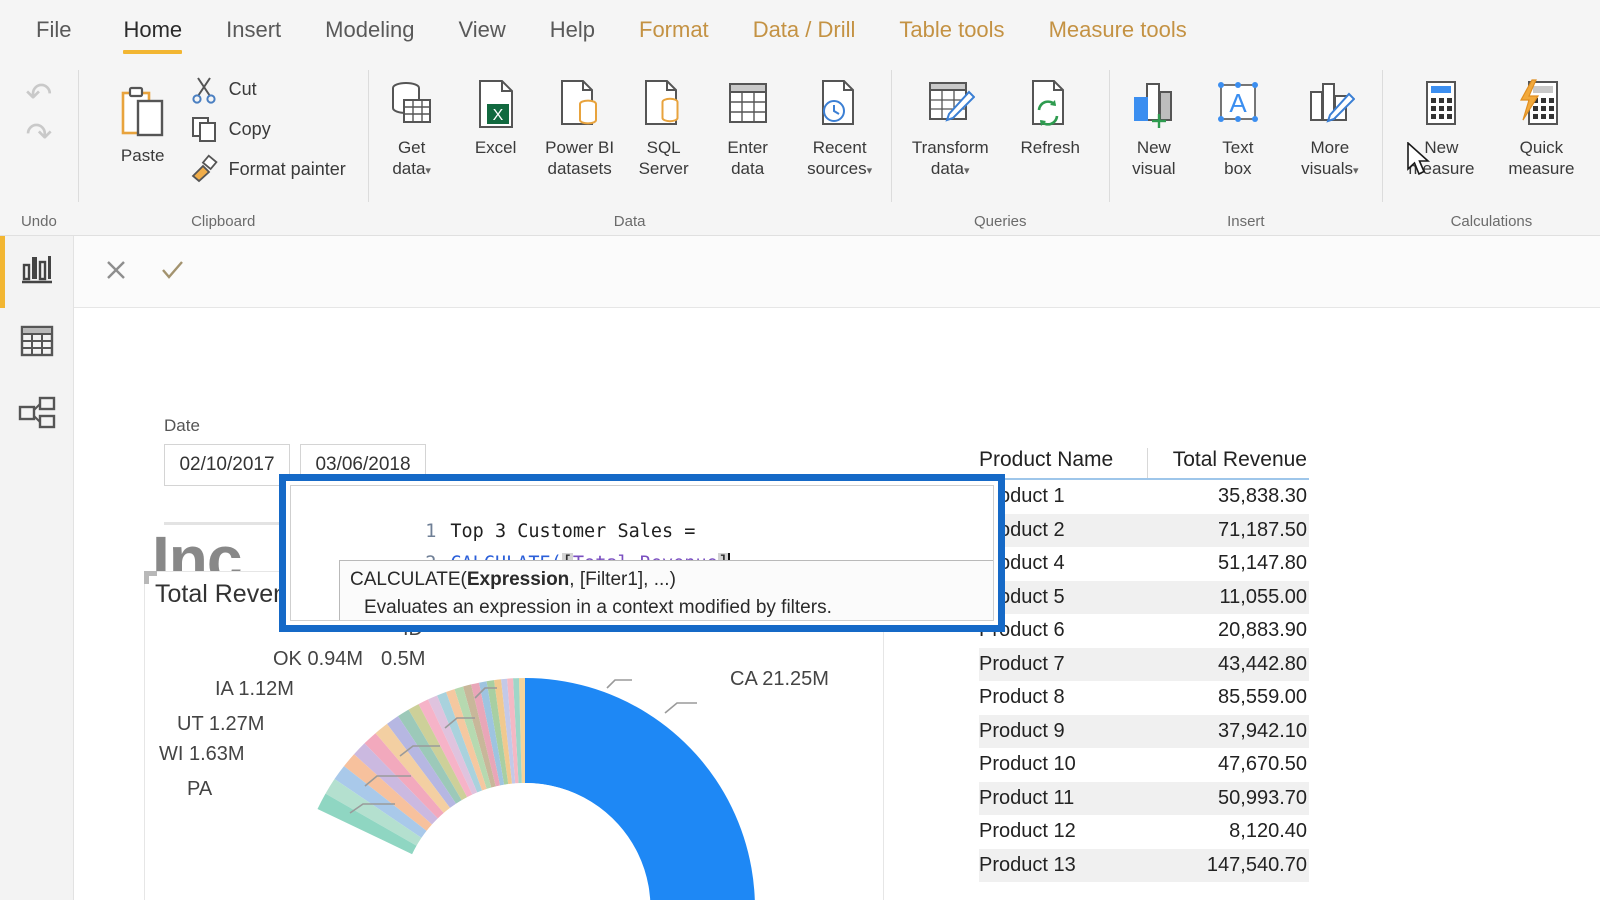  Describe the element at coordinates (1144, 698) in the screenshot. I see `table-row: Product 8 85,559.00` at that location.